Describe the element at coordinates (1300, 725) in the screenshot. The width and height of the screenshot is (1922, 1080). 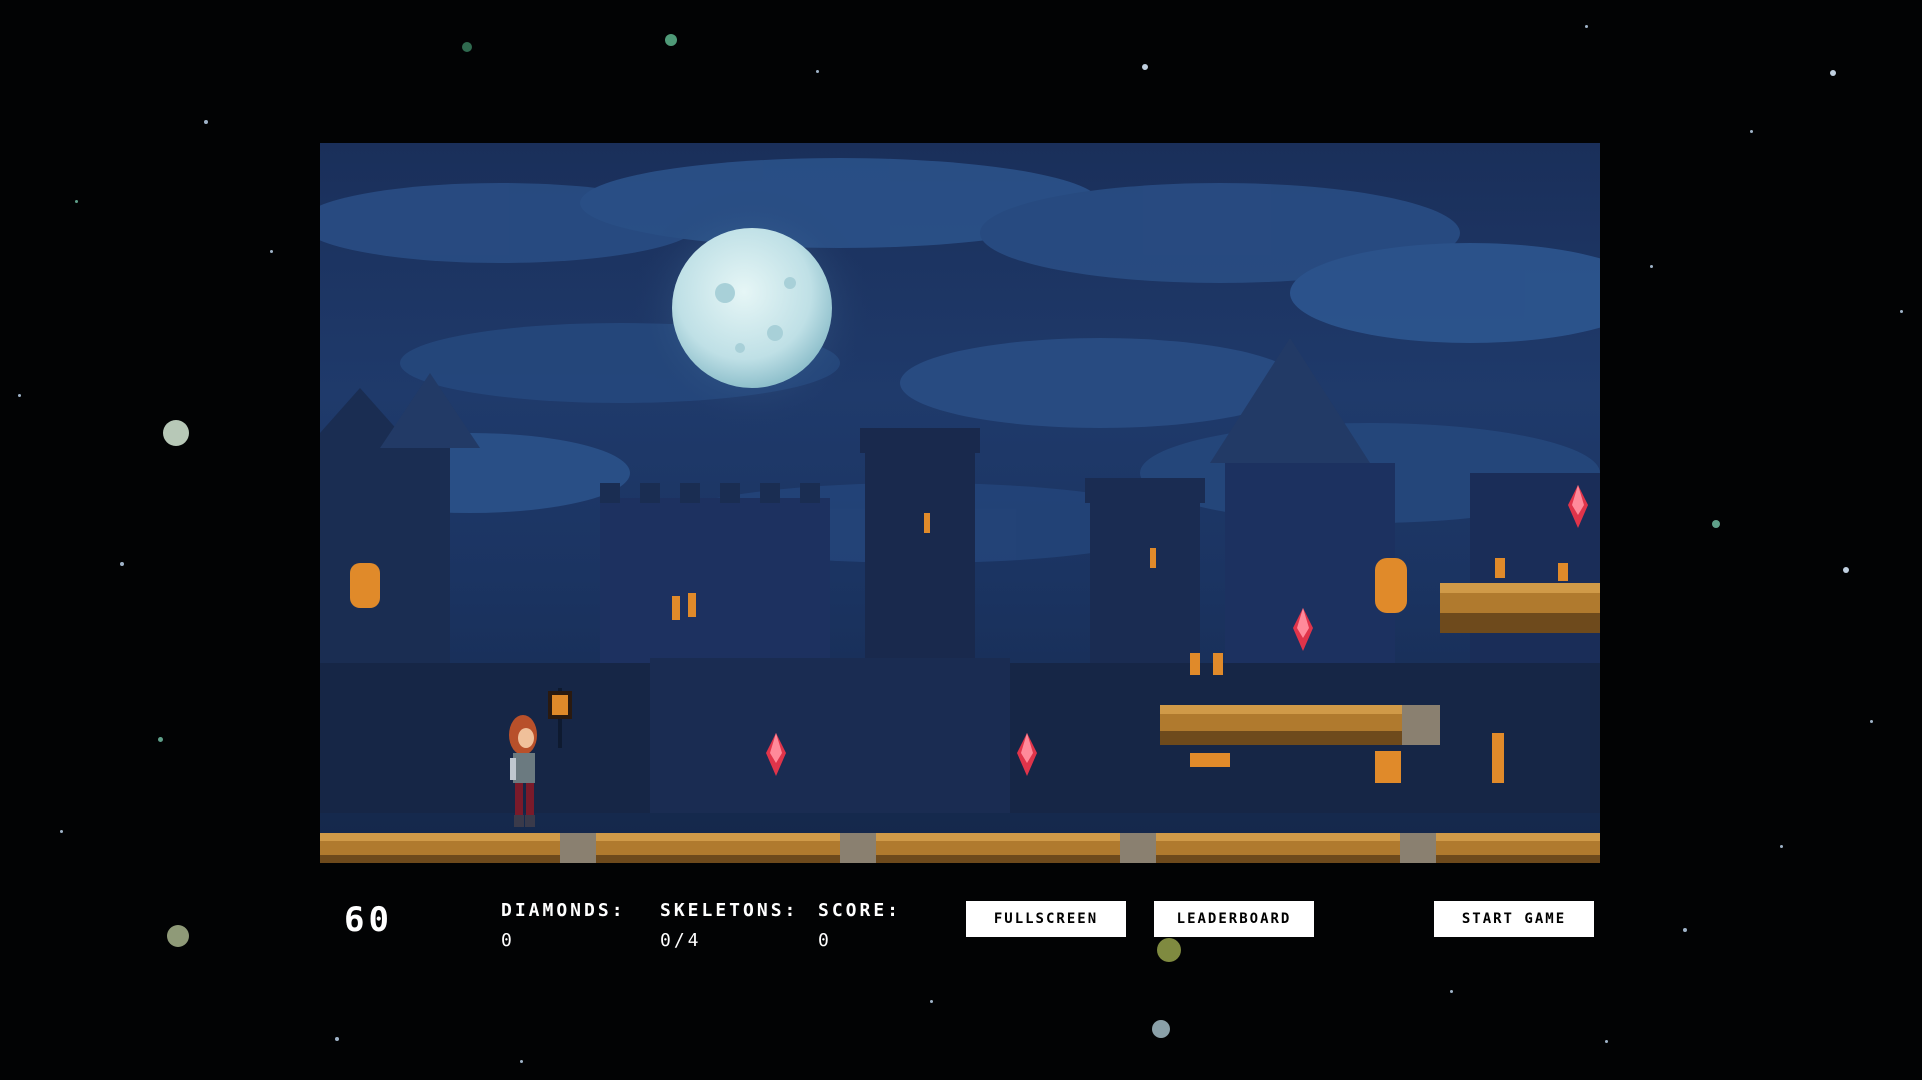
I see `stone-platform-middle` at that location.